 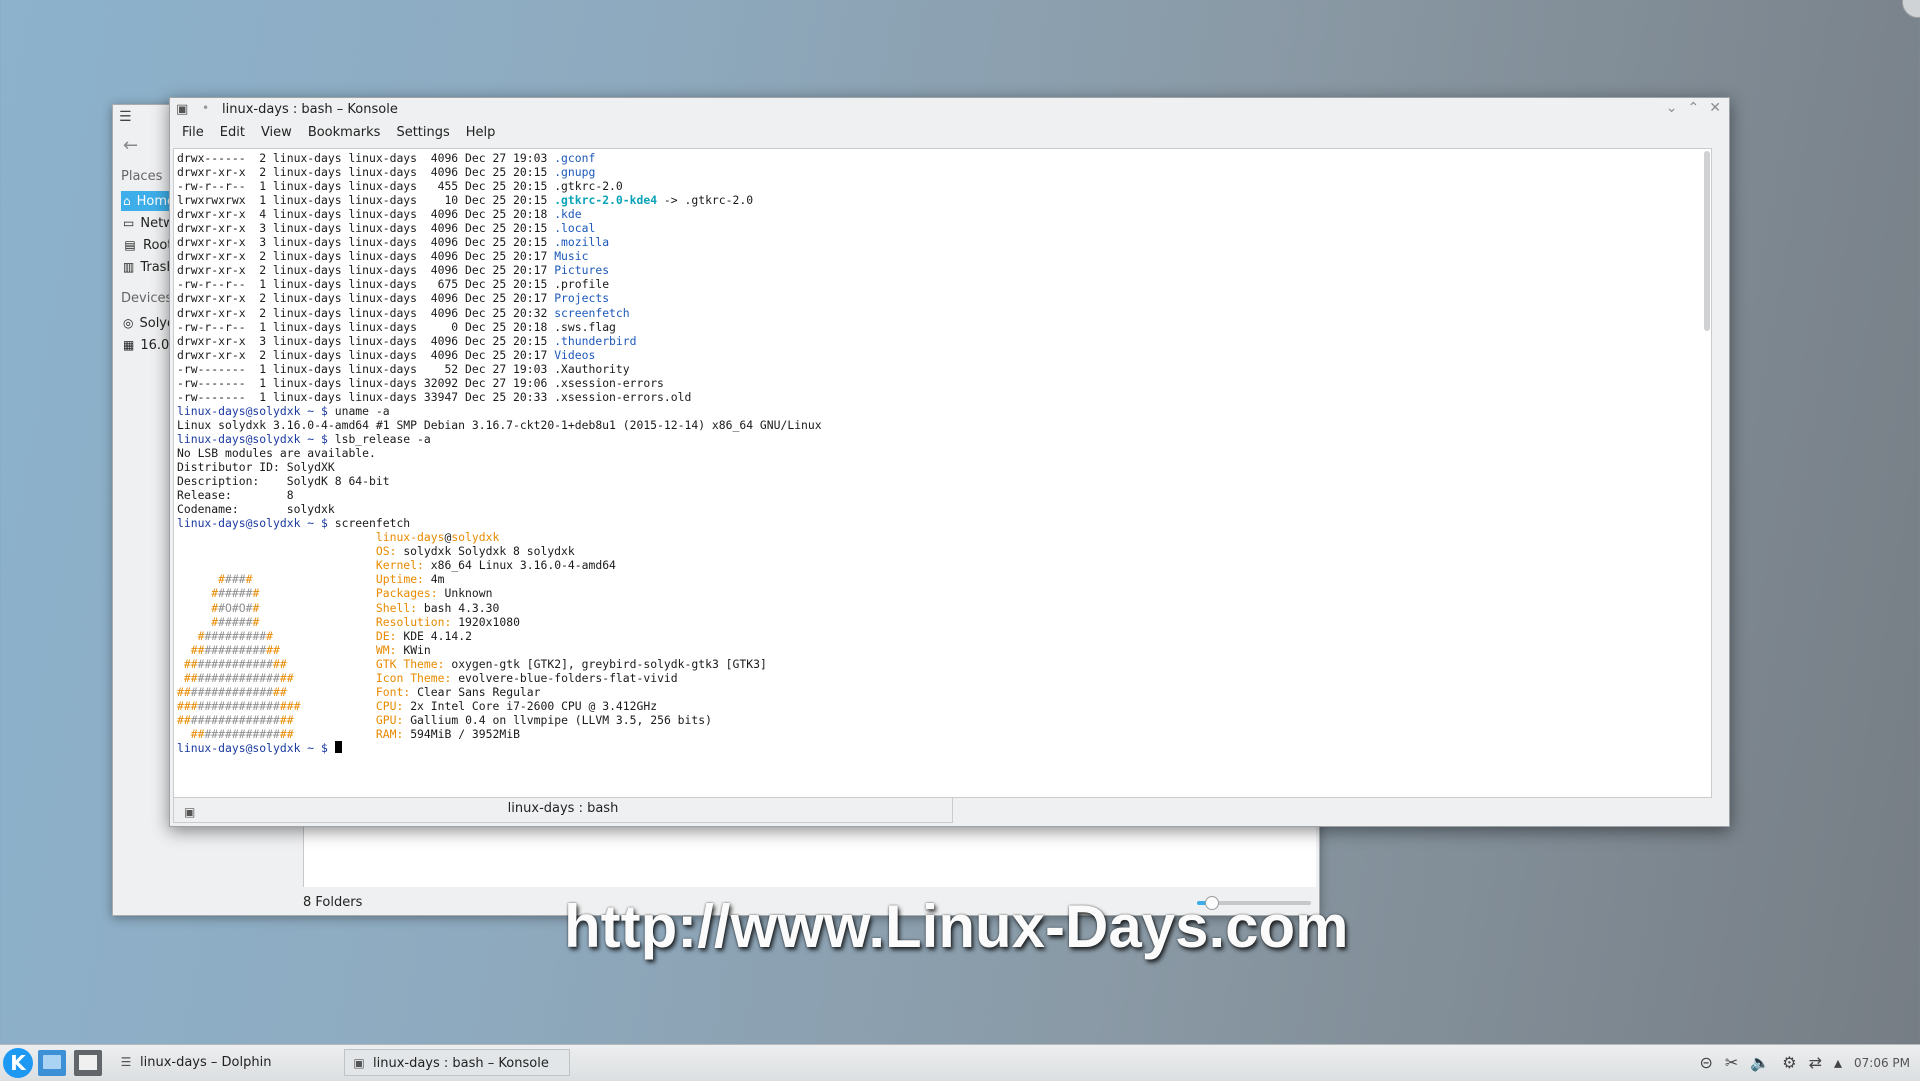 What do you see at coordinates (206, 1062) in the screenshot?
I see `task-dolphin-label: linux-days – Dolphin` at bounding box center [206, 1062].